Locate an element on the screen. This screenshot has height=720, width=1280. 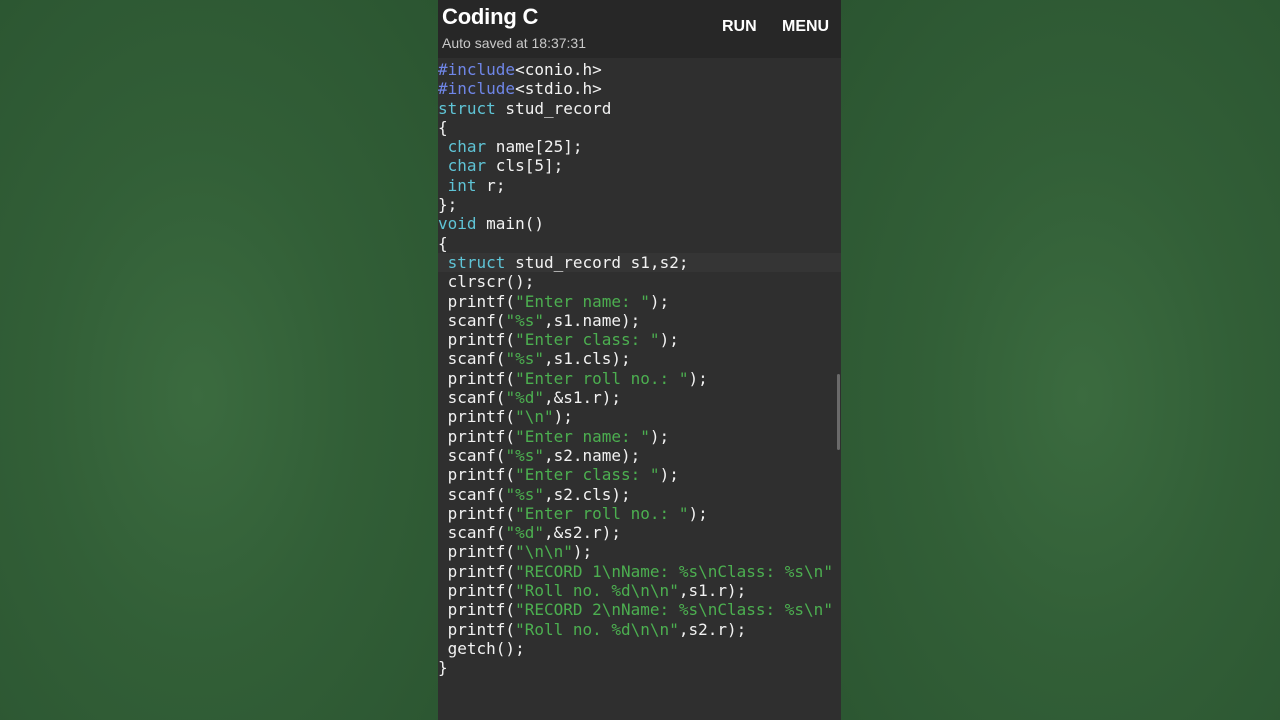
code-line: getch(); is located at coordinates (639, 648).